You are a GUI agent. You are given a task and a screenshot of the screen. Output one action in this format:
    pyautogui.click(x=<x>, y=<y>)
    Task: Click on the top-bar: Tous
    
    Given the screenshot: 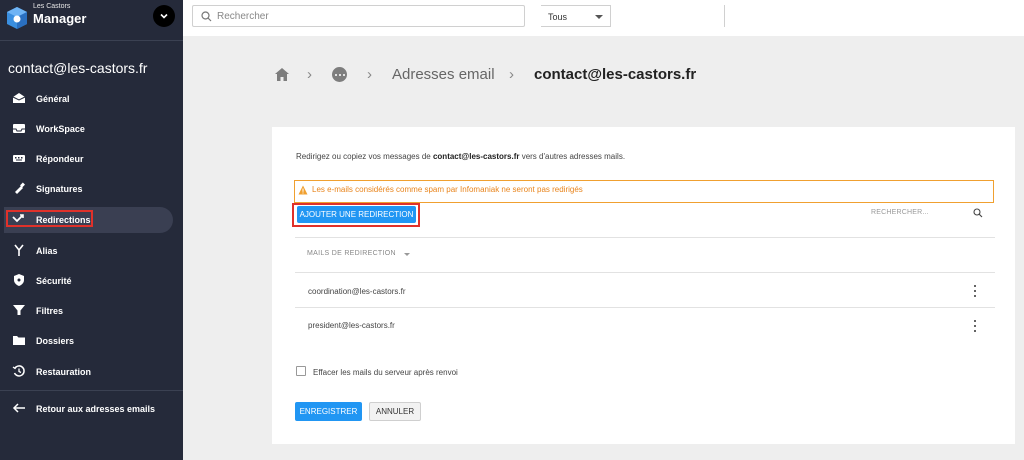 What is the action you would take?
    pyautogui.click(x=603, y=18)
    